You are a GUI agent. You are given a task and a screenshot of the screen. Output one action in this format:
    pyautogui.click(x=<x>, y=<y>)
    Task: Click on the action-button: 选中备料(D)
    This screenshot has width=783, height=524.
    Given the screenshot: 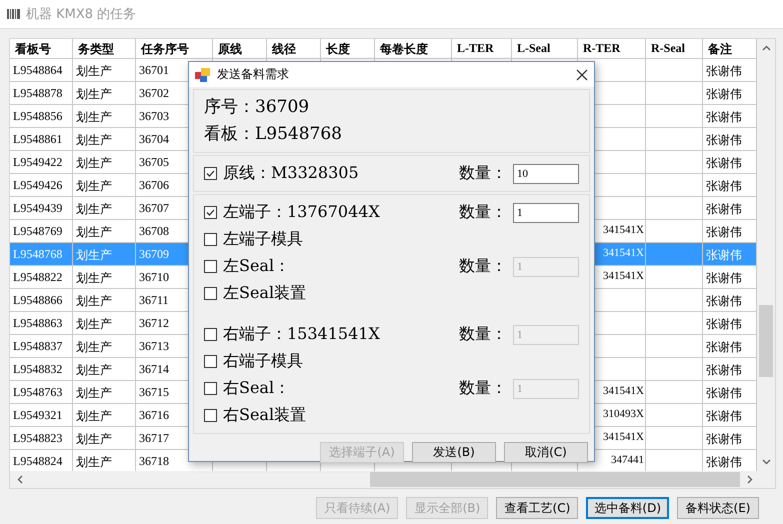 What is the action you would take?
    pyautogui.click(x=627, y=508)
    